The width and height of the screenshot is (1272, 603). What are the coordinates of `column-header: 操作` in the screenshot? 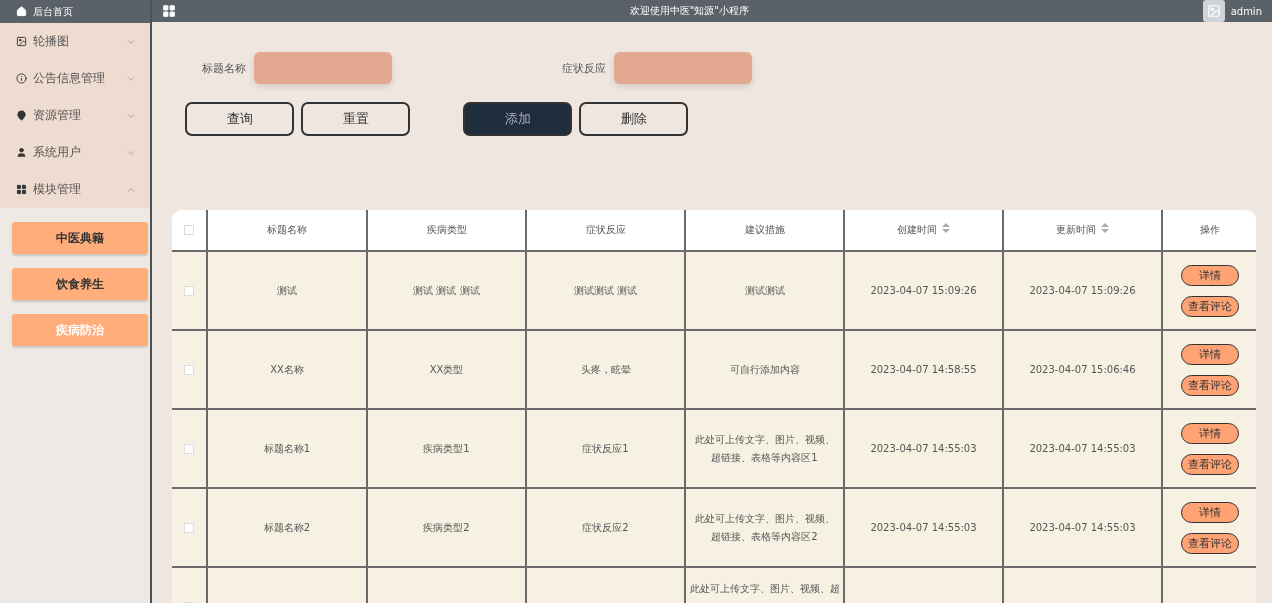 It's located at (1209, 230).